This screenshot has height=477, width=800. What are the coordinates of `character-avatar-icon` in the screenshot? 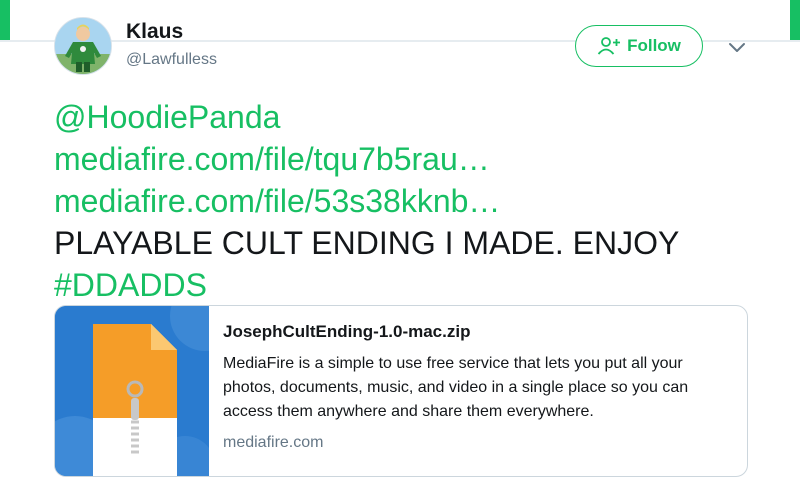 It's located at (83, 46).